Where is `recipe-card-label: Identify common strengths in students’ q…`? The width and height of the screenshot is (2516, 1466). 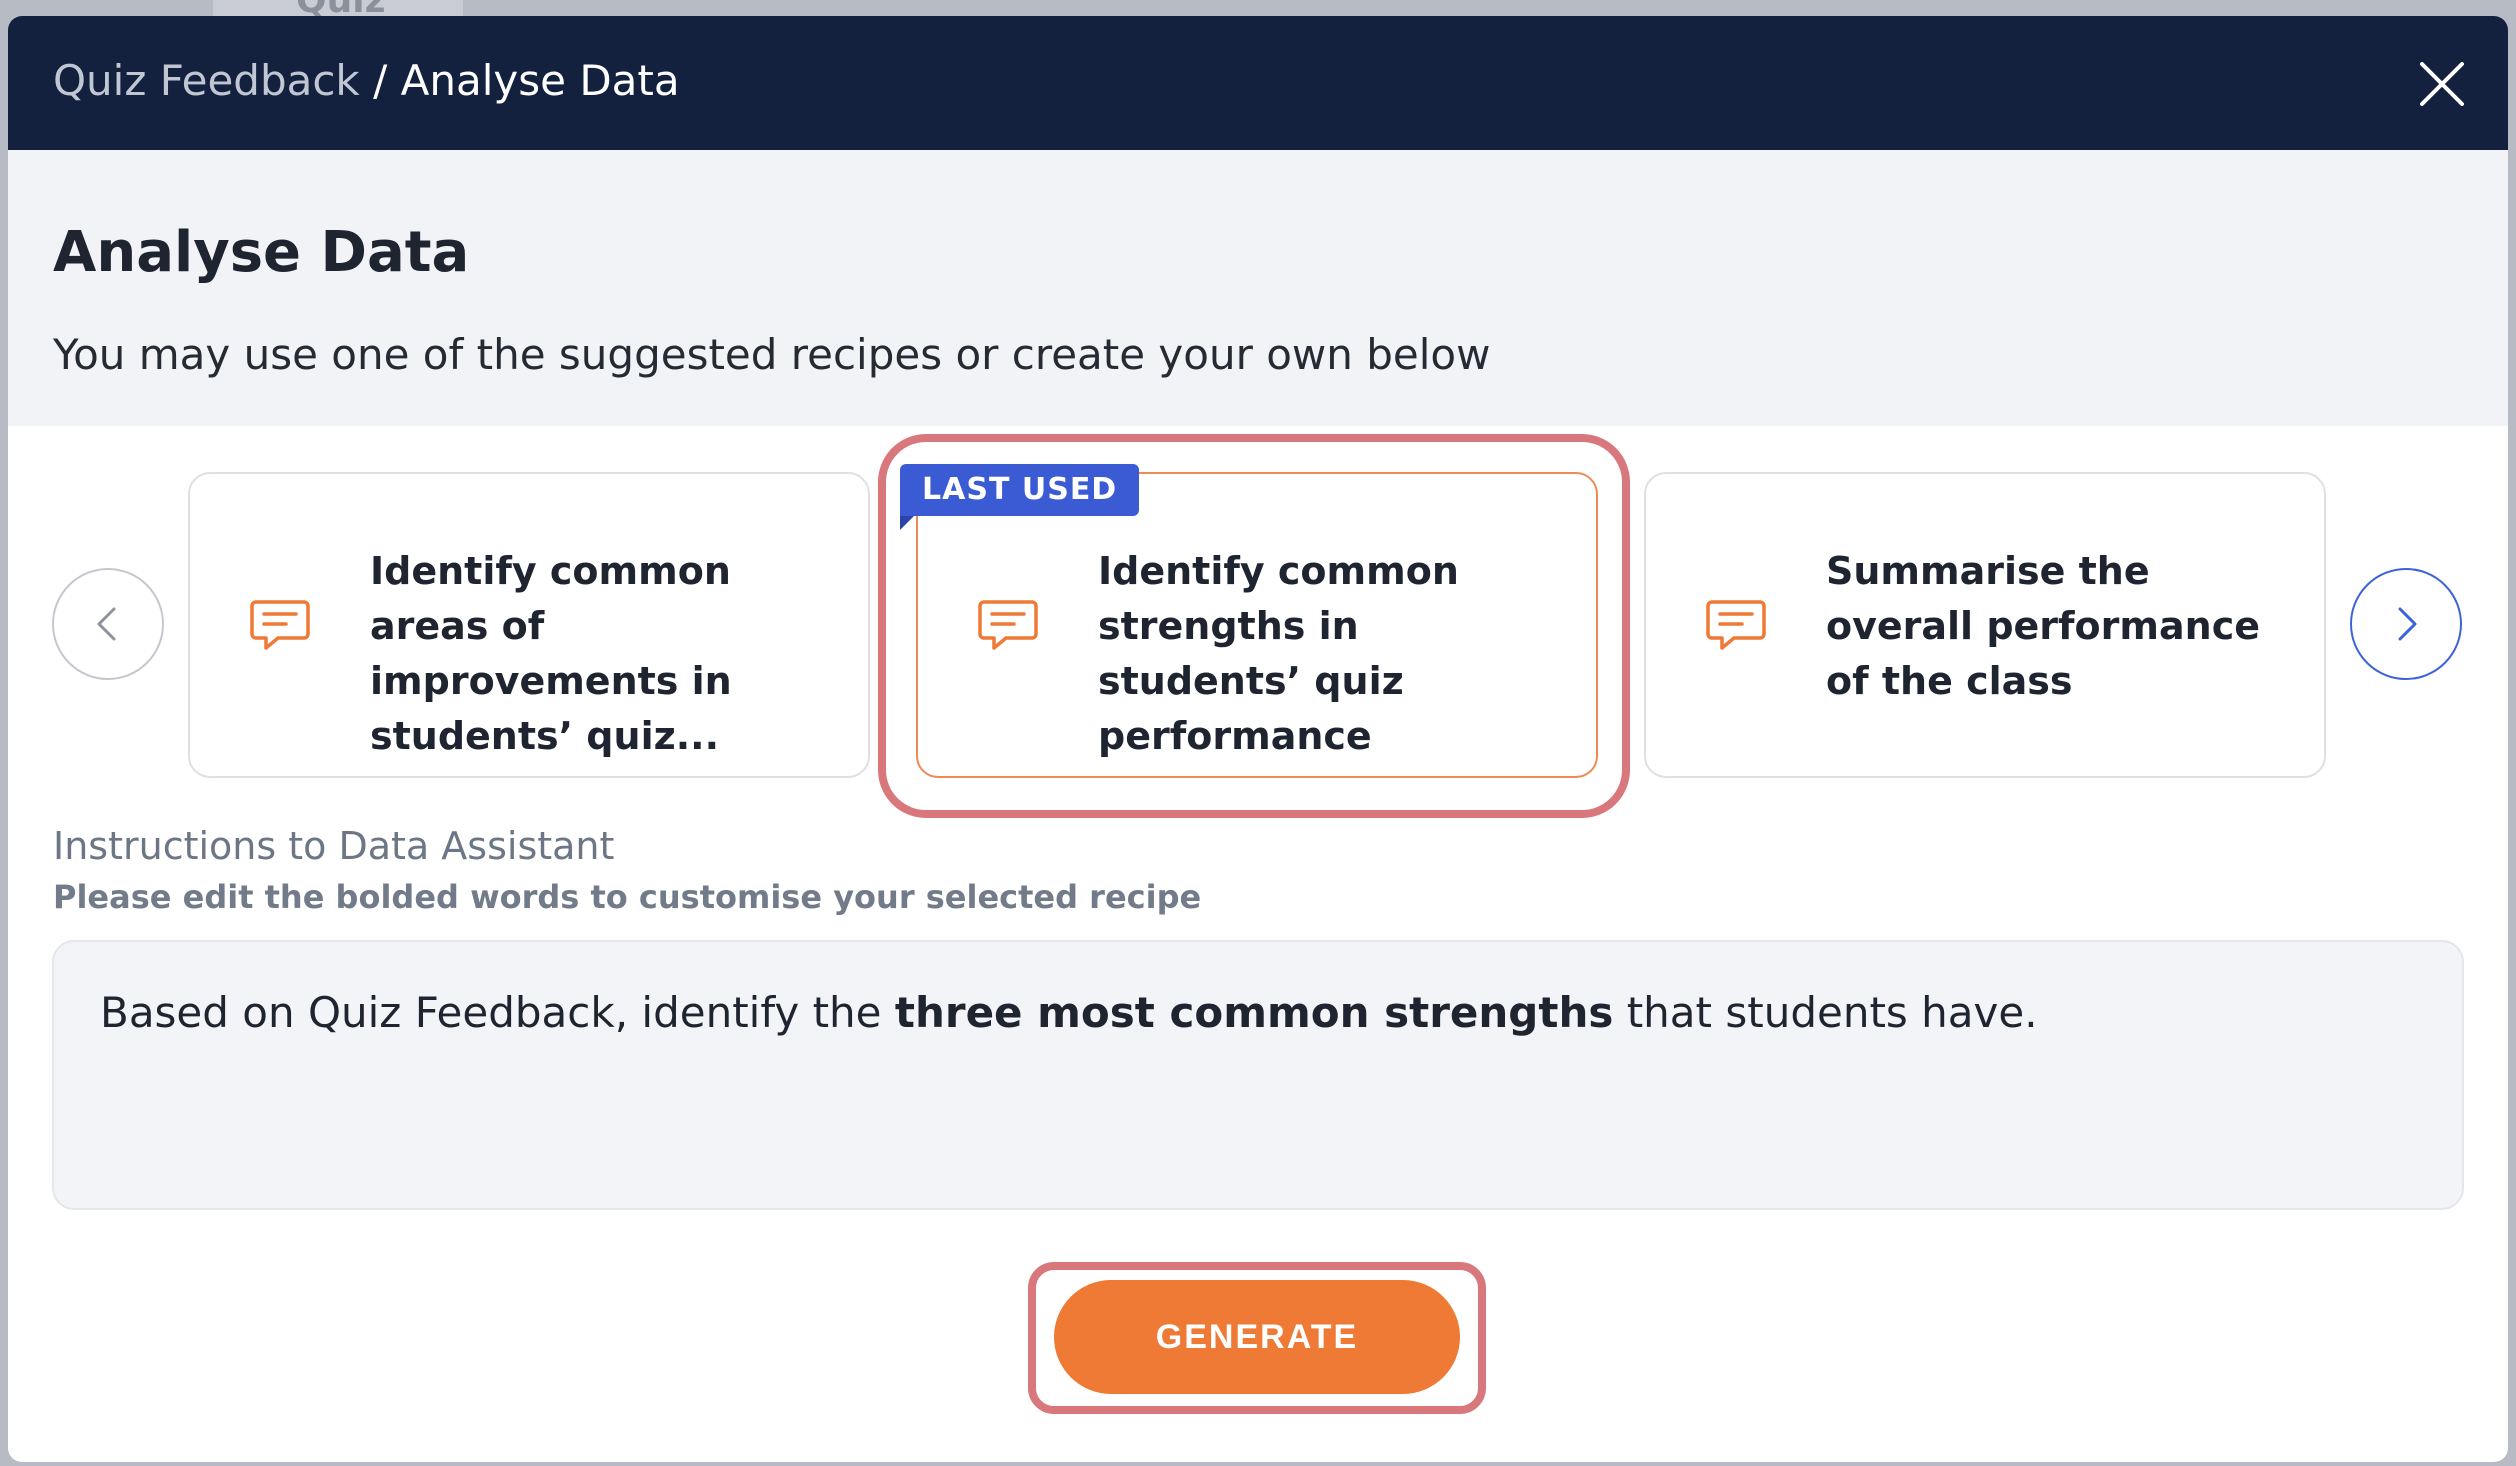 recipe-card-label: Identify common strengths in students’ q… is located at coordinates (1278, 653).